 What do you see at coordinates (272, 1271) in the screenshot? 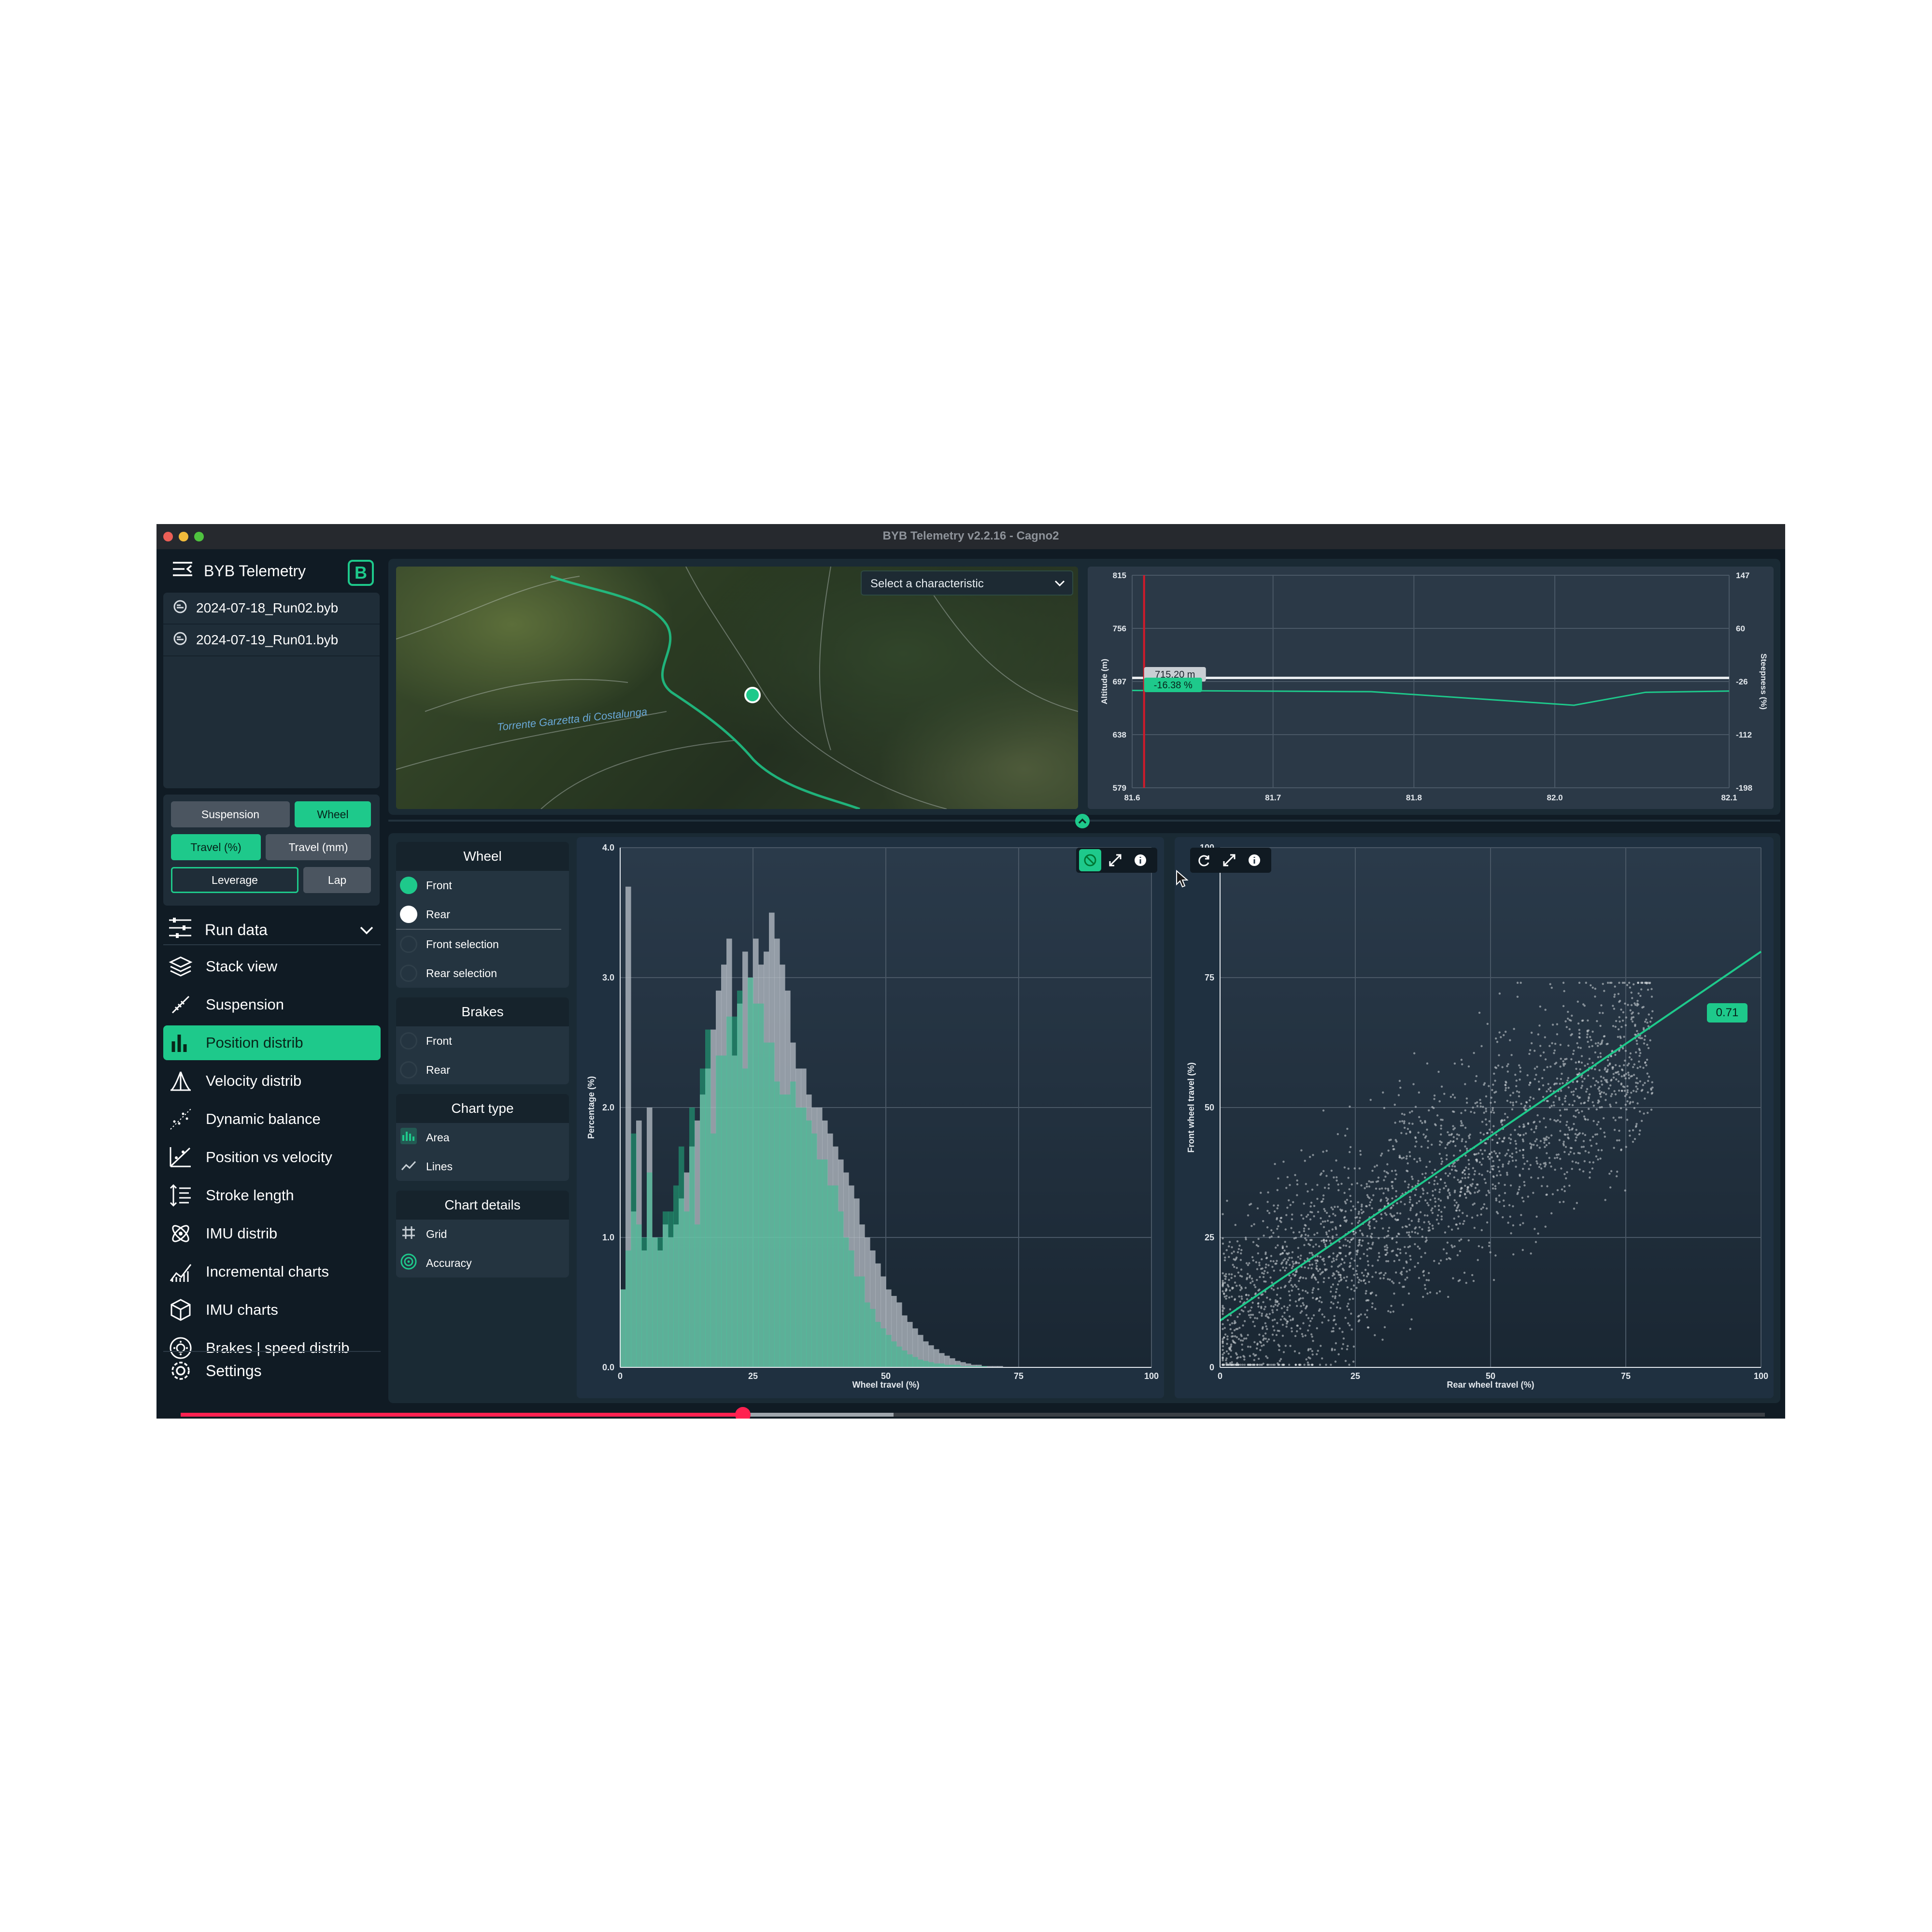
I see `nav-item-incremental-charts: Incremental charts` at bounding box center [272, 1271].